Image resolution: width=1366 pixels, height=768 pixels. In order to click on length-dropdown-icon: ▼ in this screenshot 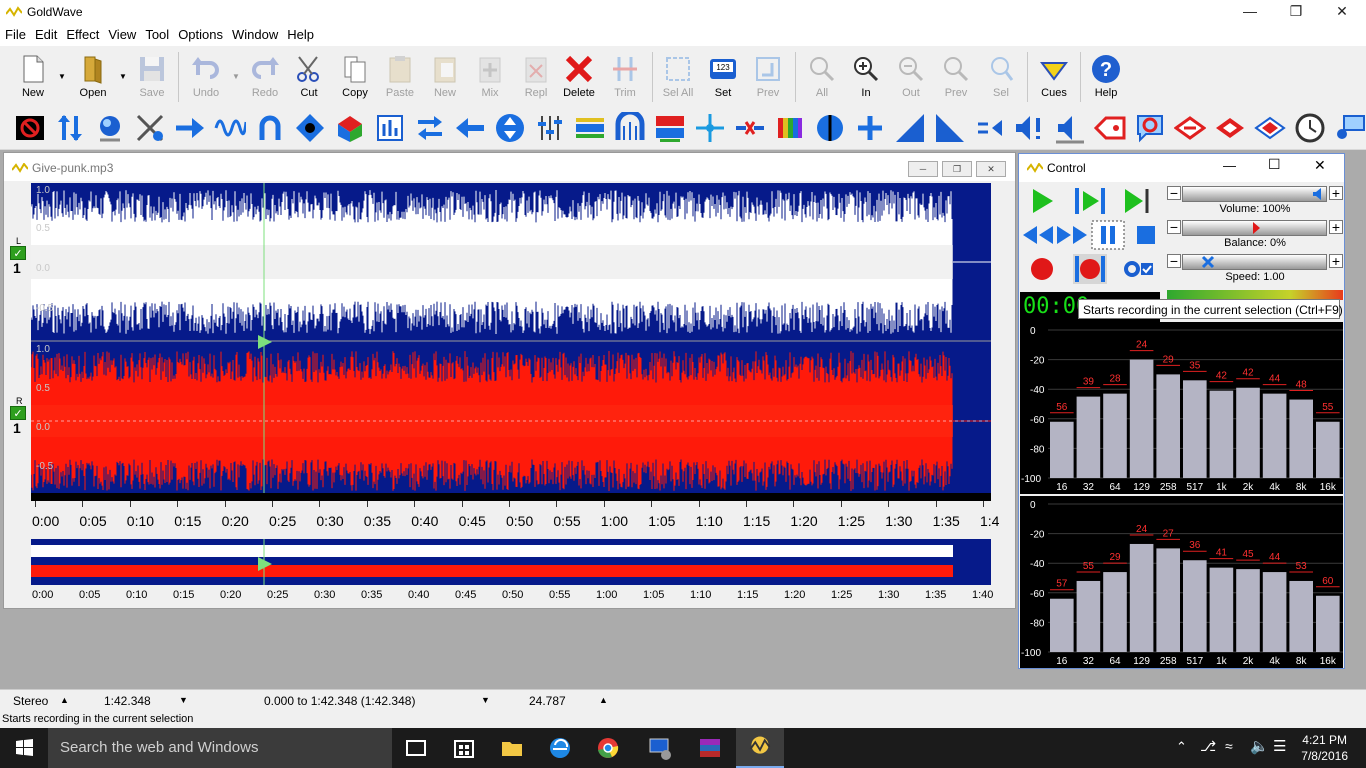, I will do `click(183, 700)`.